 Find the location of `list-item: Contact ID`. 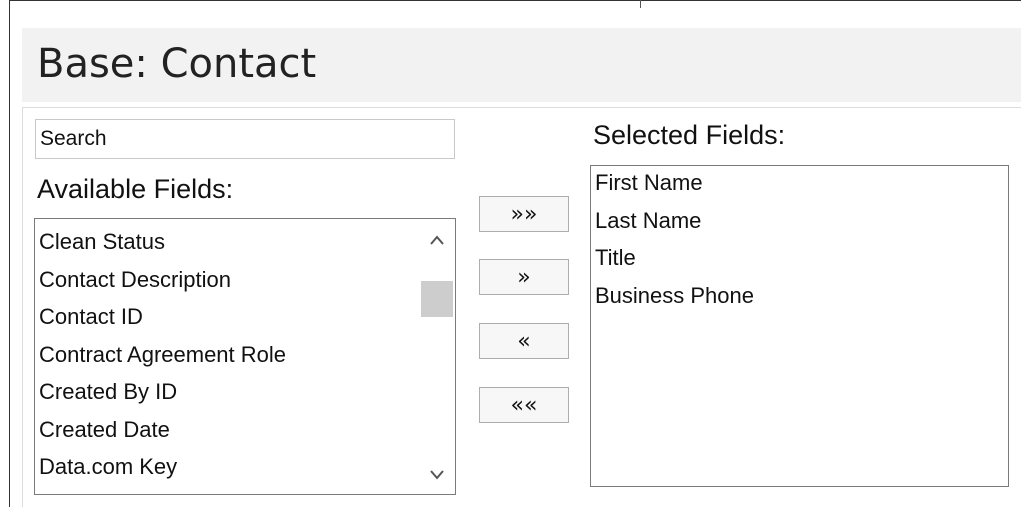

list-item: Contact ID is located at coordinates (227, 317).